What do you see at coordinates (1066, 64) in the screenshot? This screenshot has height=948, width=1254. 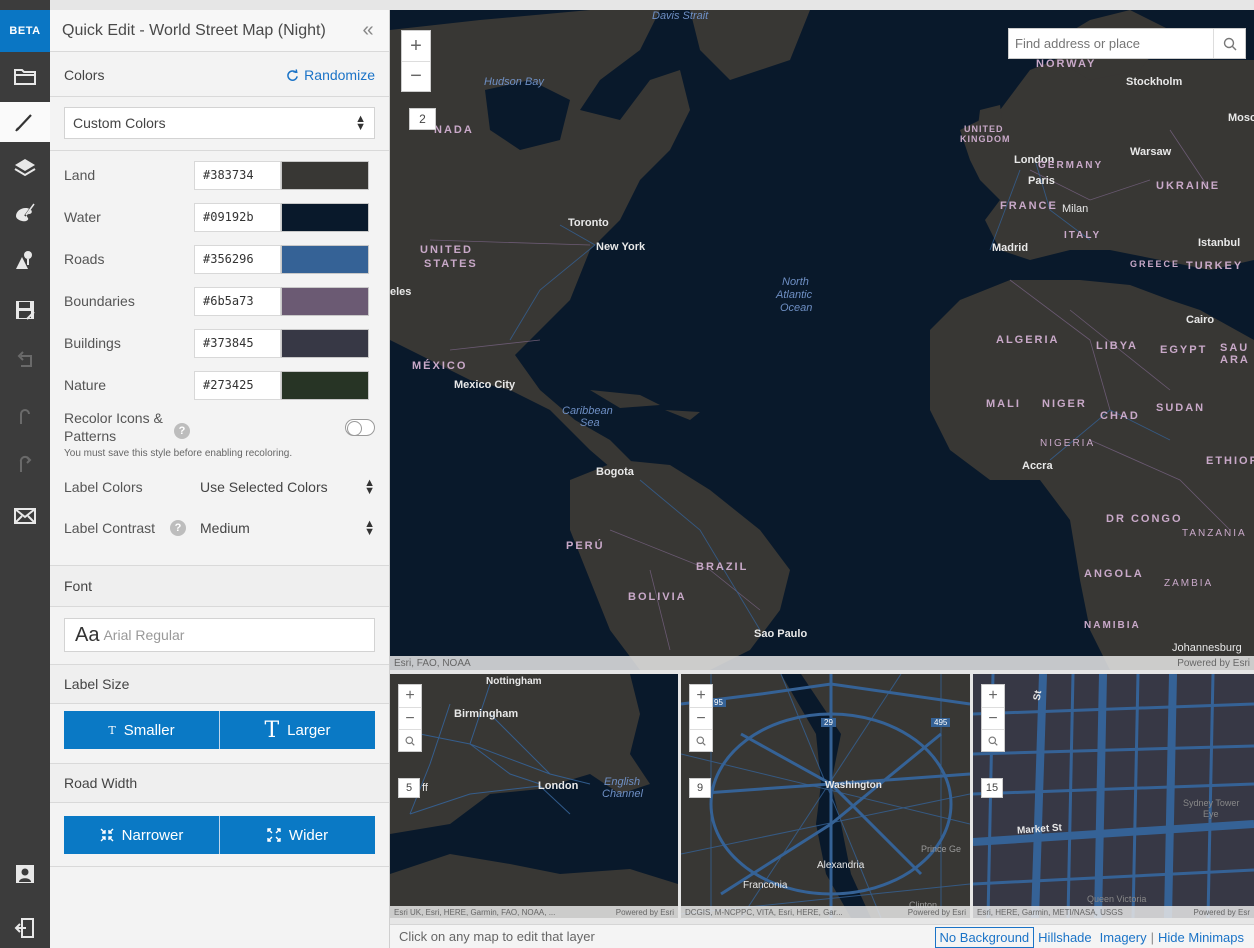 I see `map-label-norway: NORWAY` at bounding box center [1066, 64].